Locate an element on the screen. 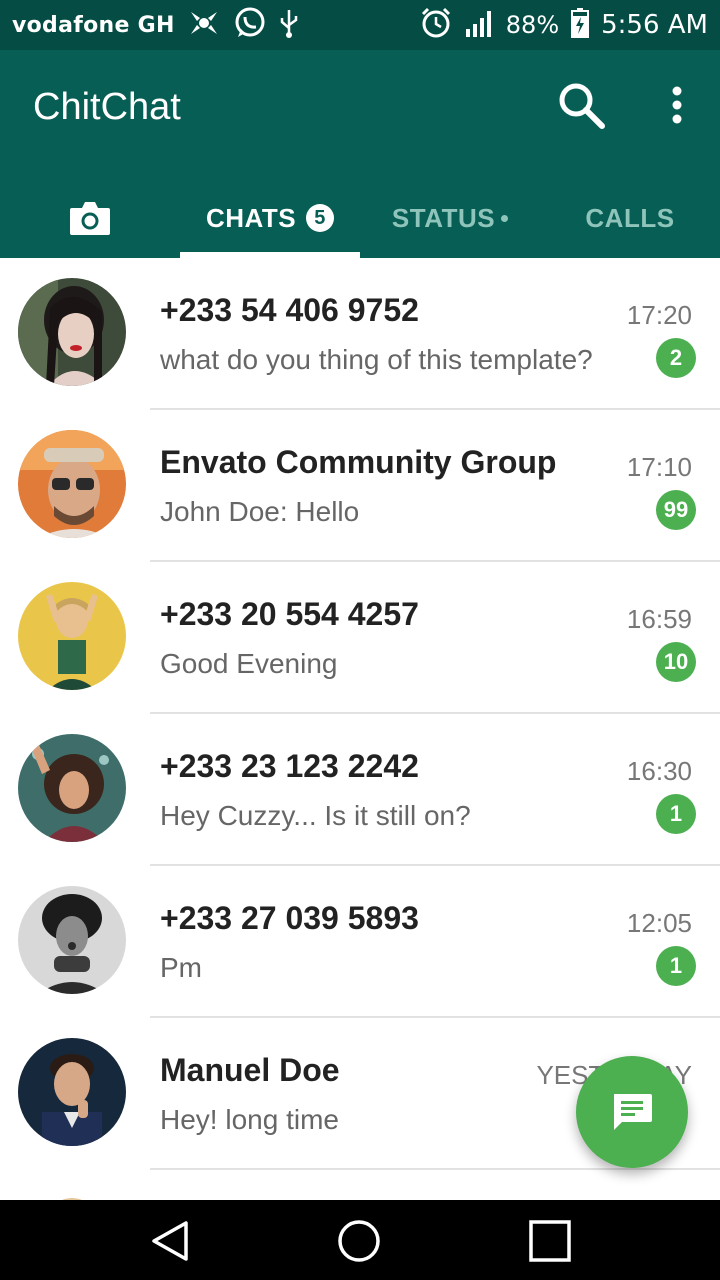  home-circle-icon is located at coordinates (359, 1241).